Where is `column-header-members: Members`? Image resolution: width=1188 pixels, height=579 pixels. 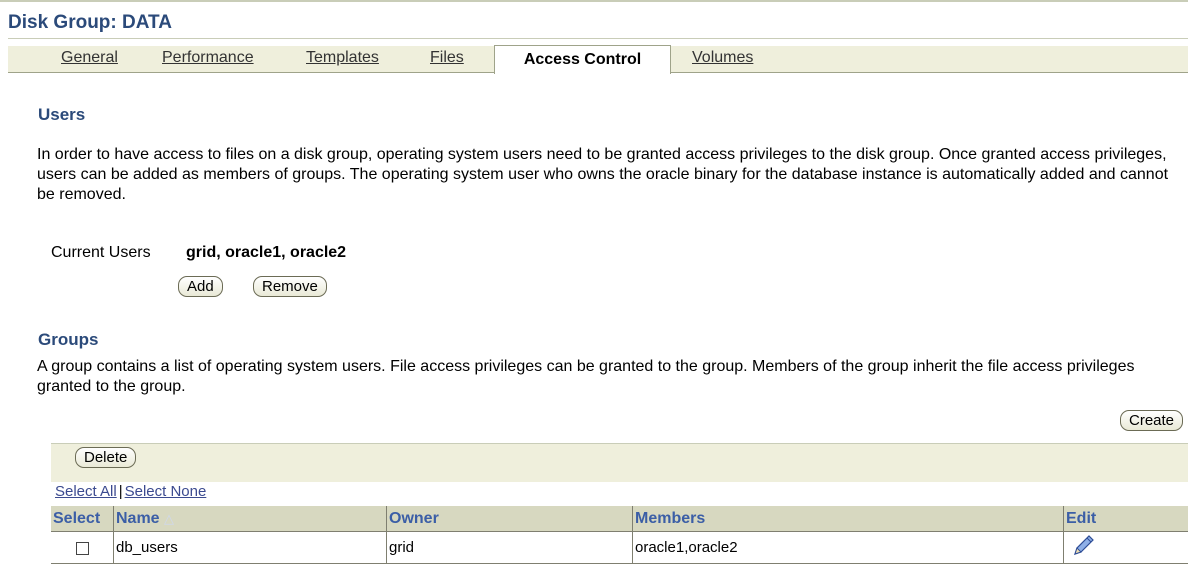 column-header-members: Members is located at coordinates (848, 519).